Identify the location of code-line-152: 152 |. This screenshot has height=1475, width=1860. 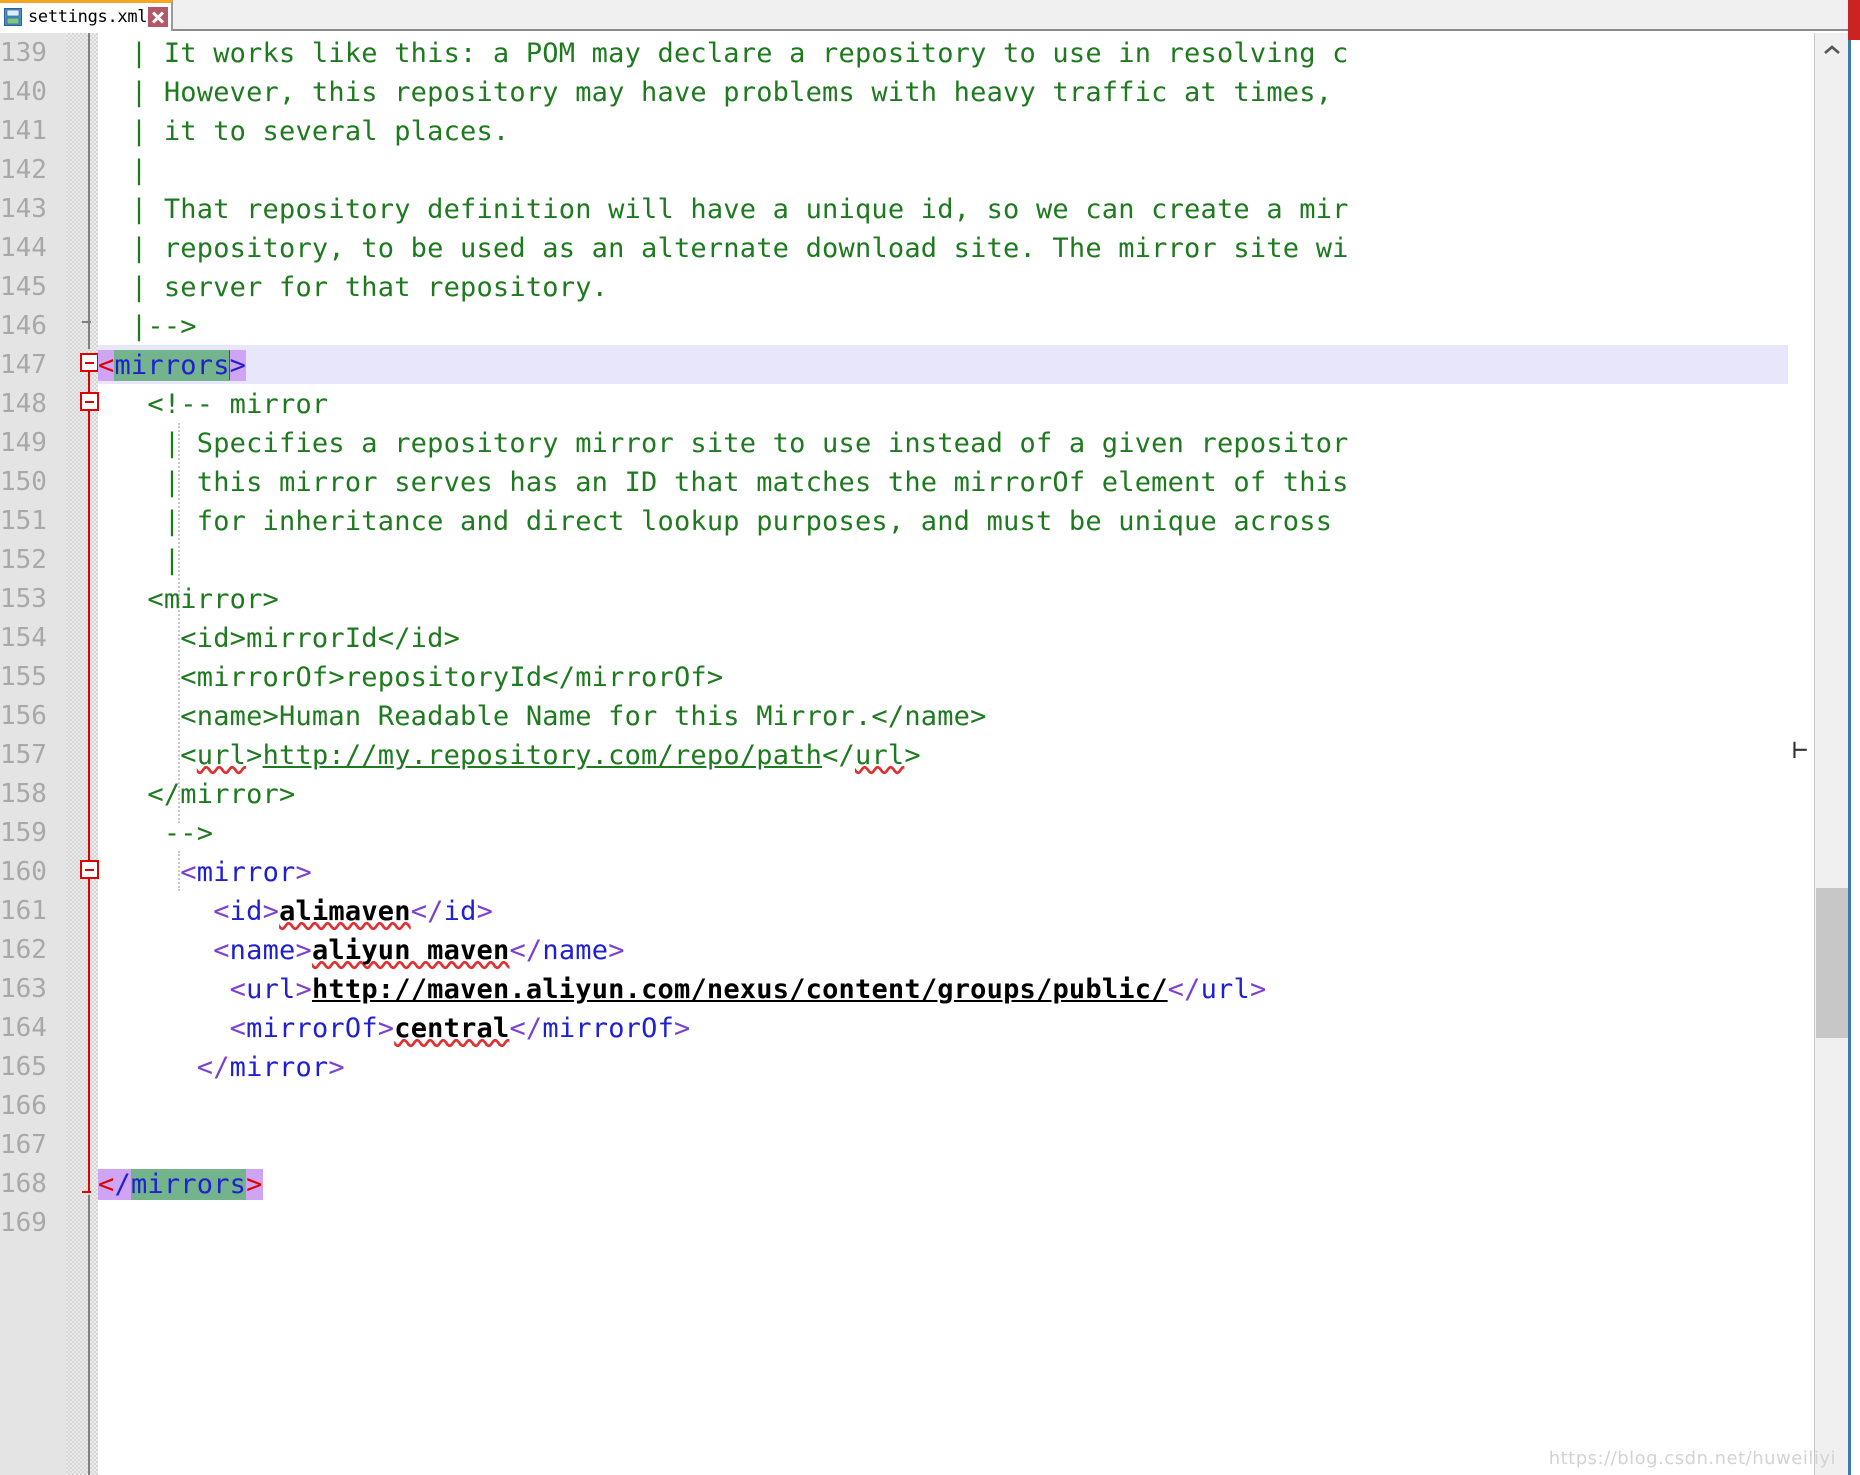
(930, 560).